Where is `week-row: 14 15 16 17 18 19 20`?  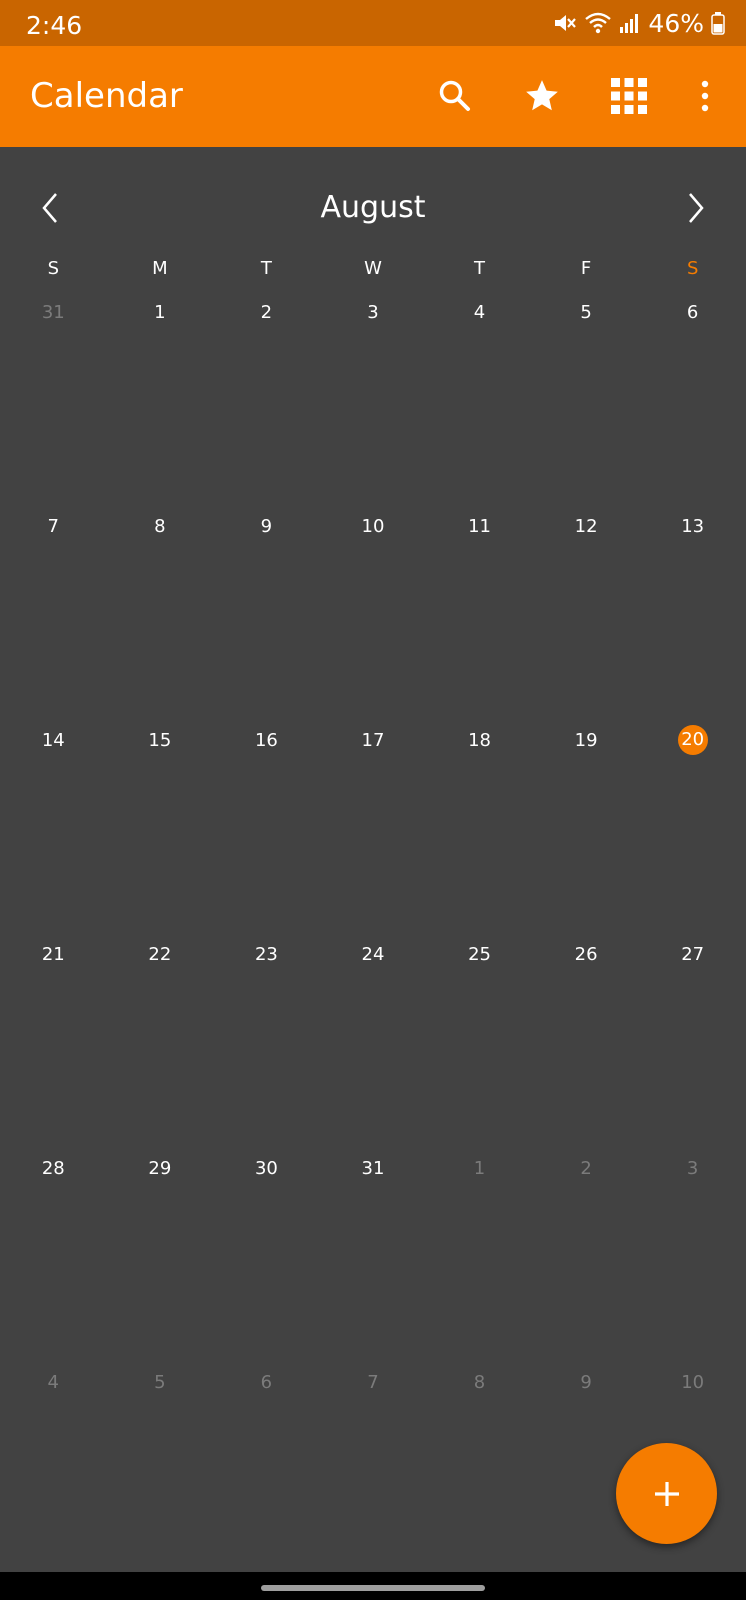 week-row: 14 15 16 17 18 19 20 is located at coordinates (373, 821).